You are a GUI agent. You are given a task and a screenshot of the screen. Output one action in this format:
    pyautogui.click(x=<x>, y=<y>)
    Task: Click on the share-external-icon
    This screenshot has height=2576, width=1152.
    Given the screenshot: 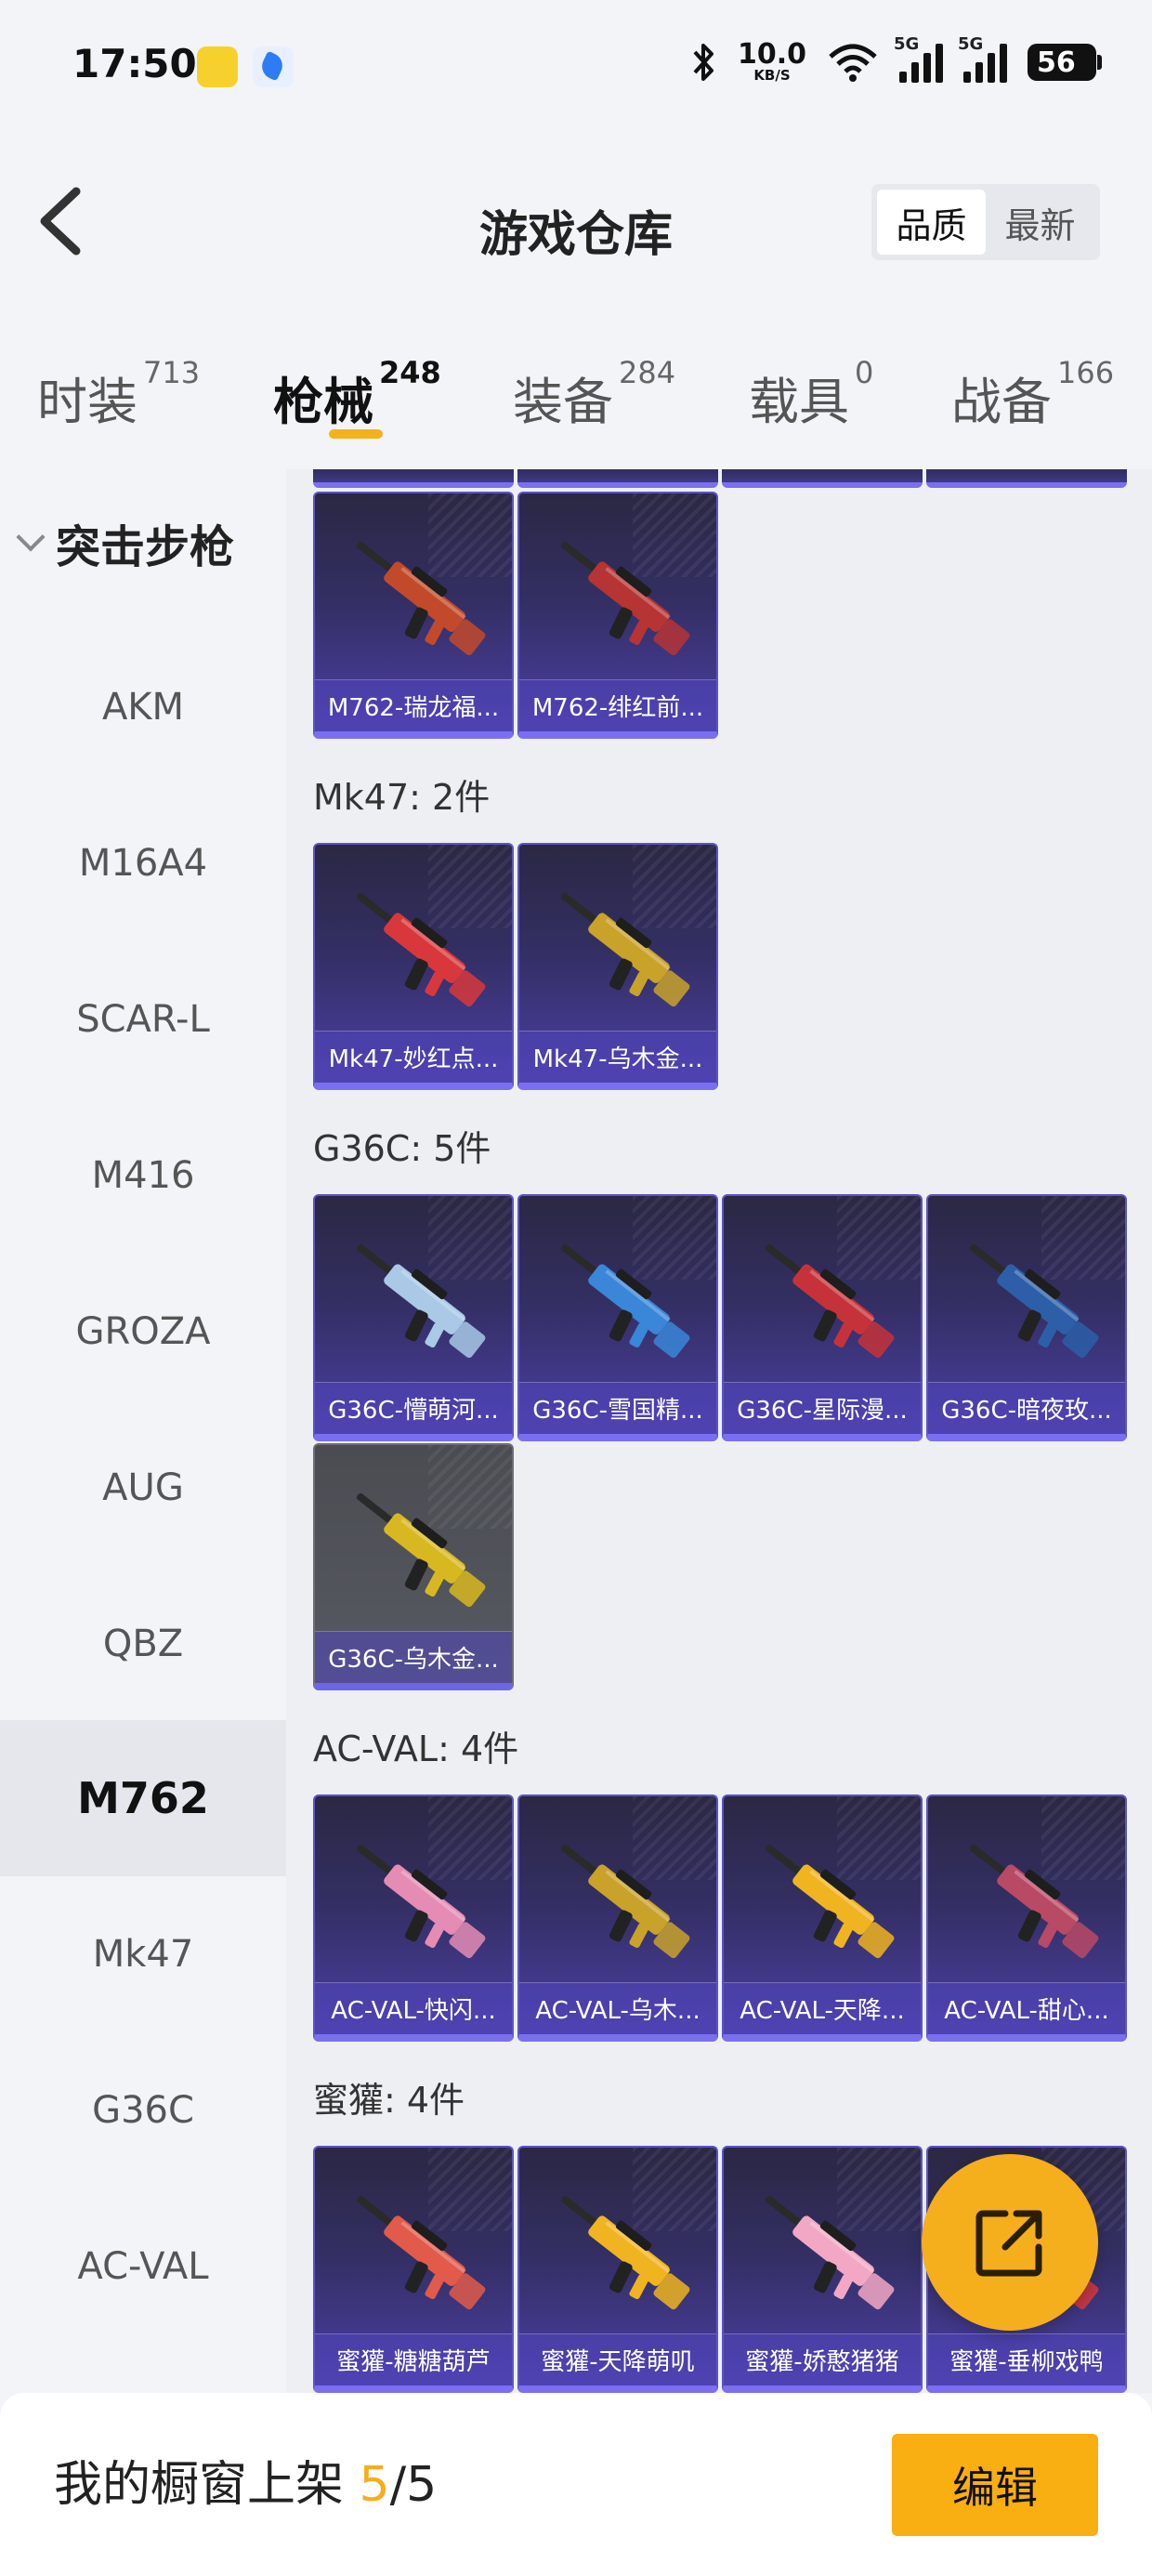 What is the action you would take?
    pyautogui.click(x=1008, y=2243)
    